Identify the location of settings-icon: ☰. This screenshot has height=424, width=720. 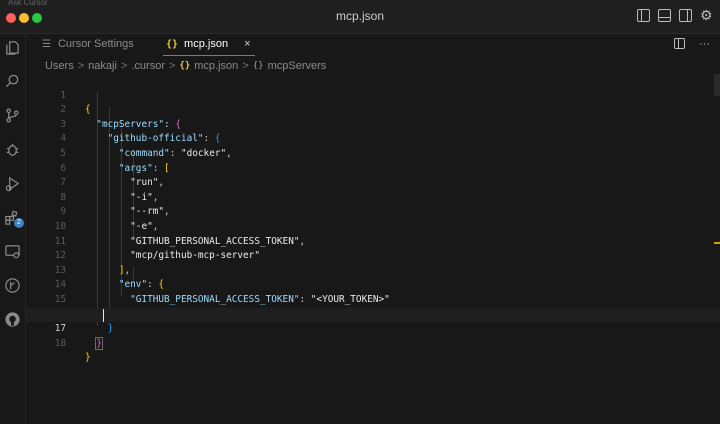
(46, 44).